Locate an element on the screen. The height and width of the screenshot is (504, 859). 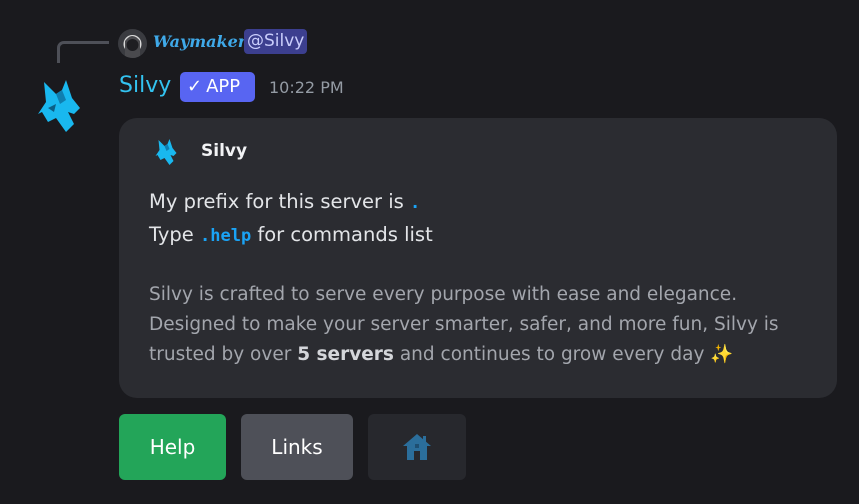
about-line-3-pre: trusted by over is located at coordinates (220, 354).